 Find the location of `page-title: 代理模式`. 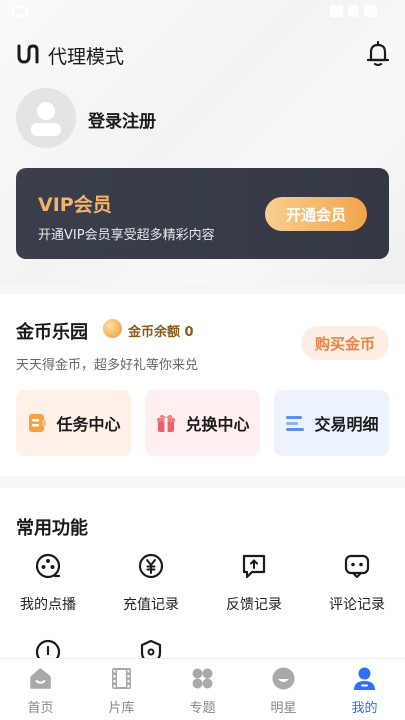

page-title: 代理模式 is located at coordinates (86, 57).